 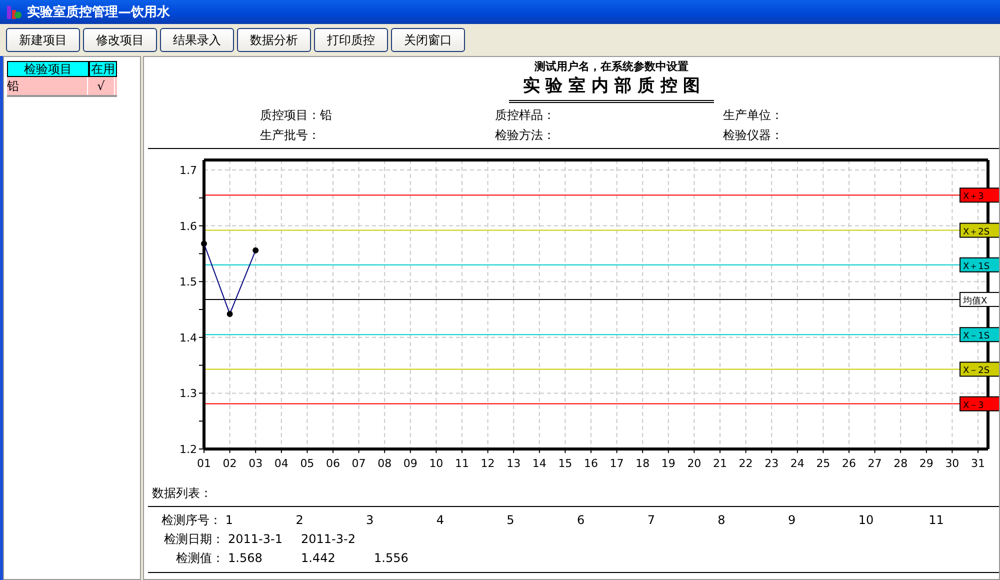 I want to click on ref-line-label: X－2S, so click(x=976, y=371).